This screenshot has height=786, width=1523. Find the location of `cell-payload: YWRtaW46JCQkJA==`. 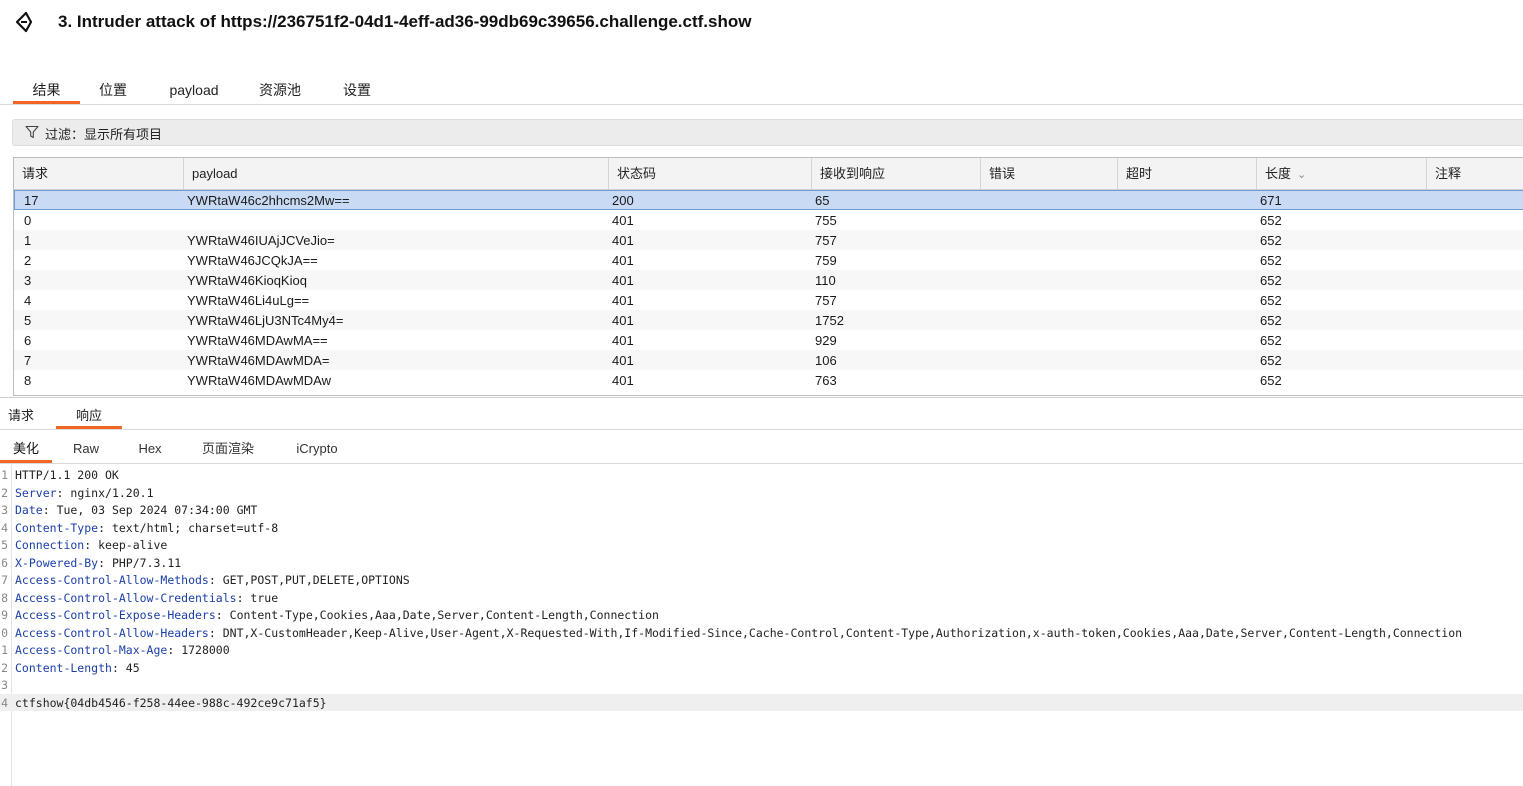

cell-payload: YWRtaW46JCQkJA== is located at coordinates (252, 260).